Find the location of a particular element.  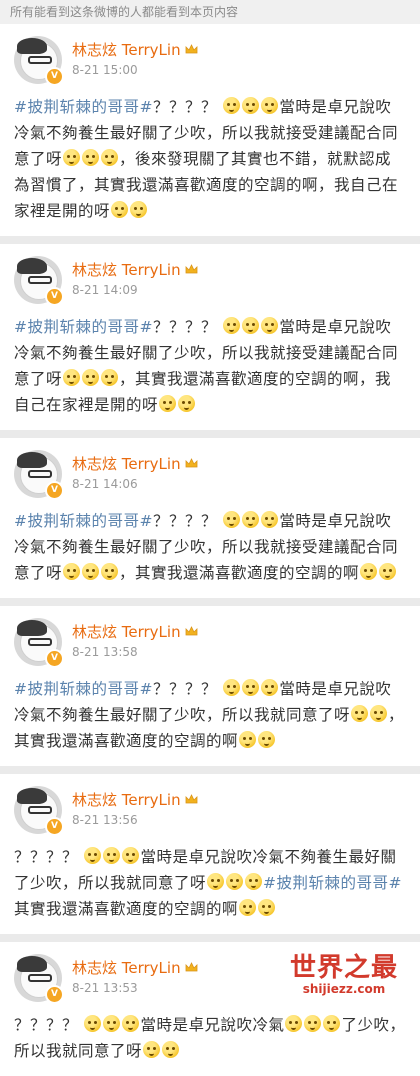

post-header: V 林志炫 TerryLin 8-21 13:58 is located at coordinates (210, 647).